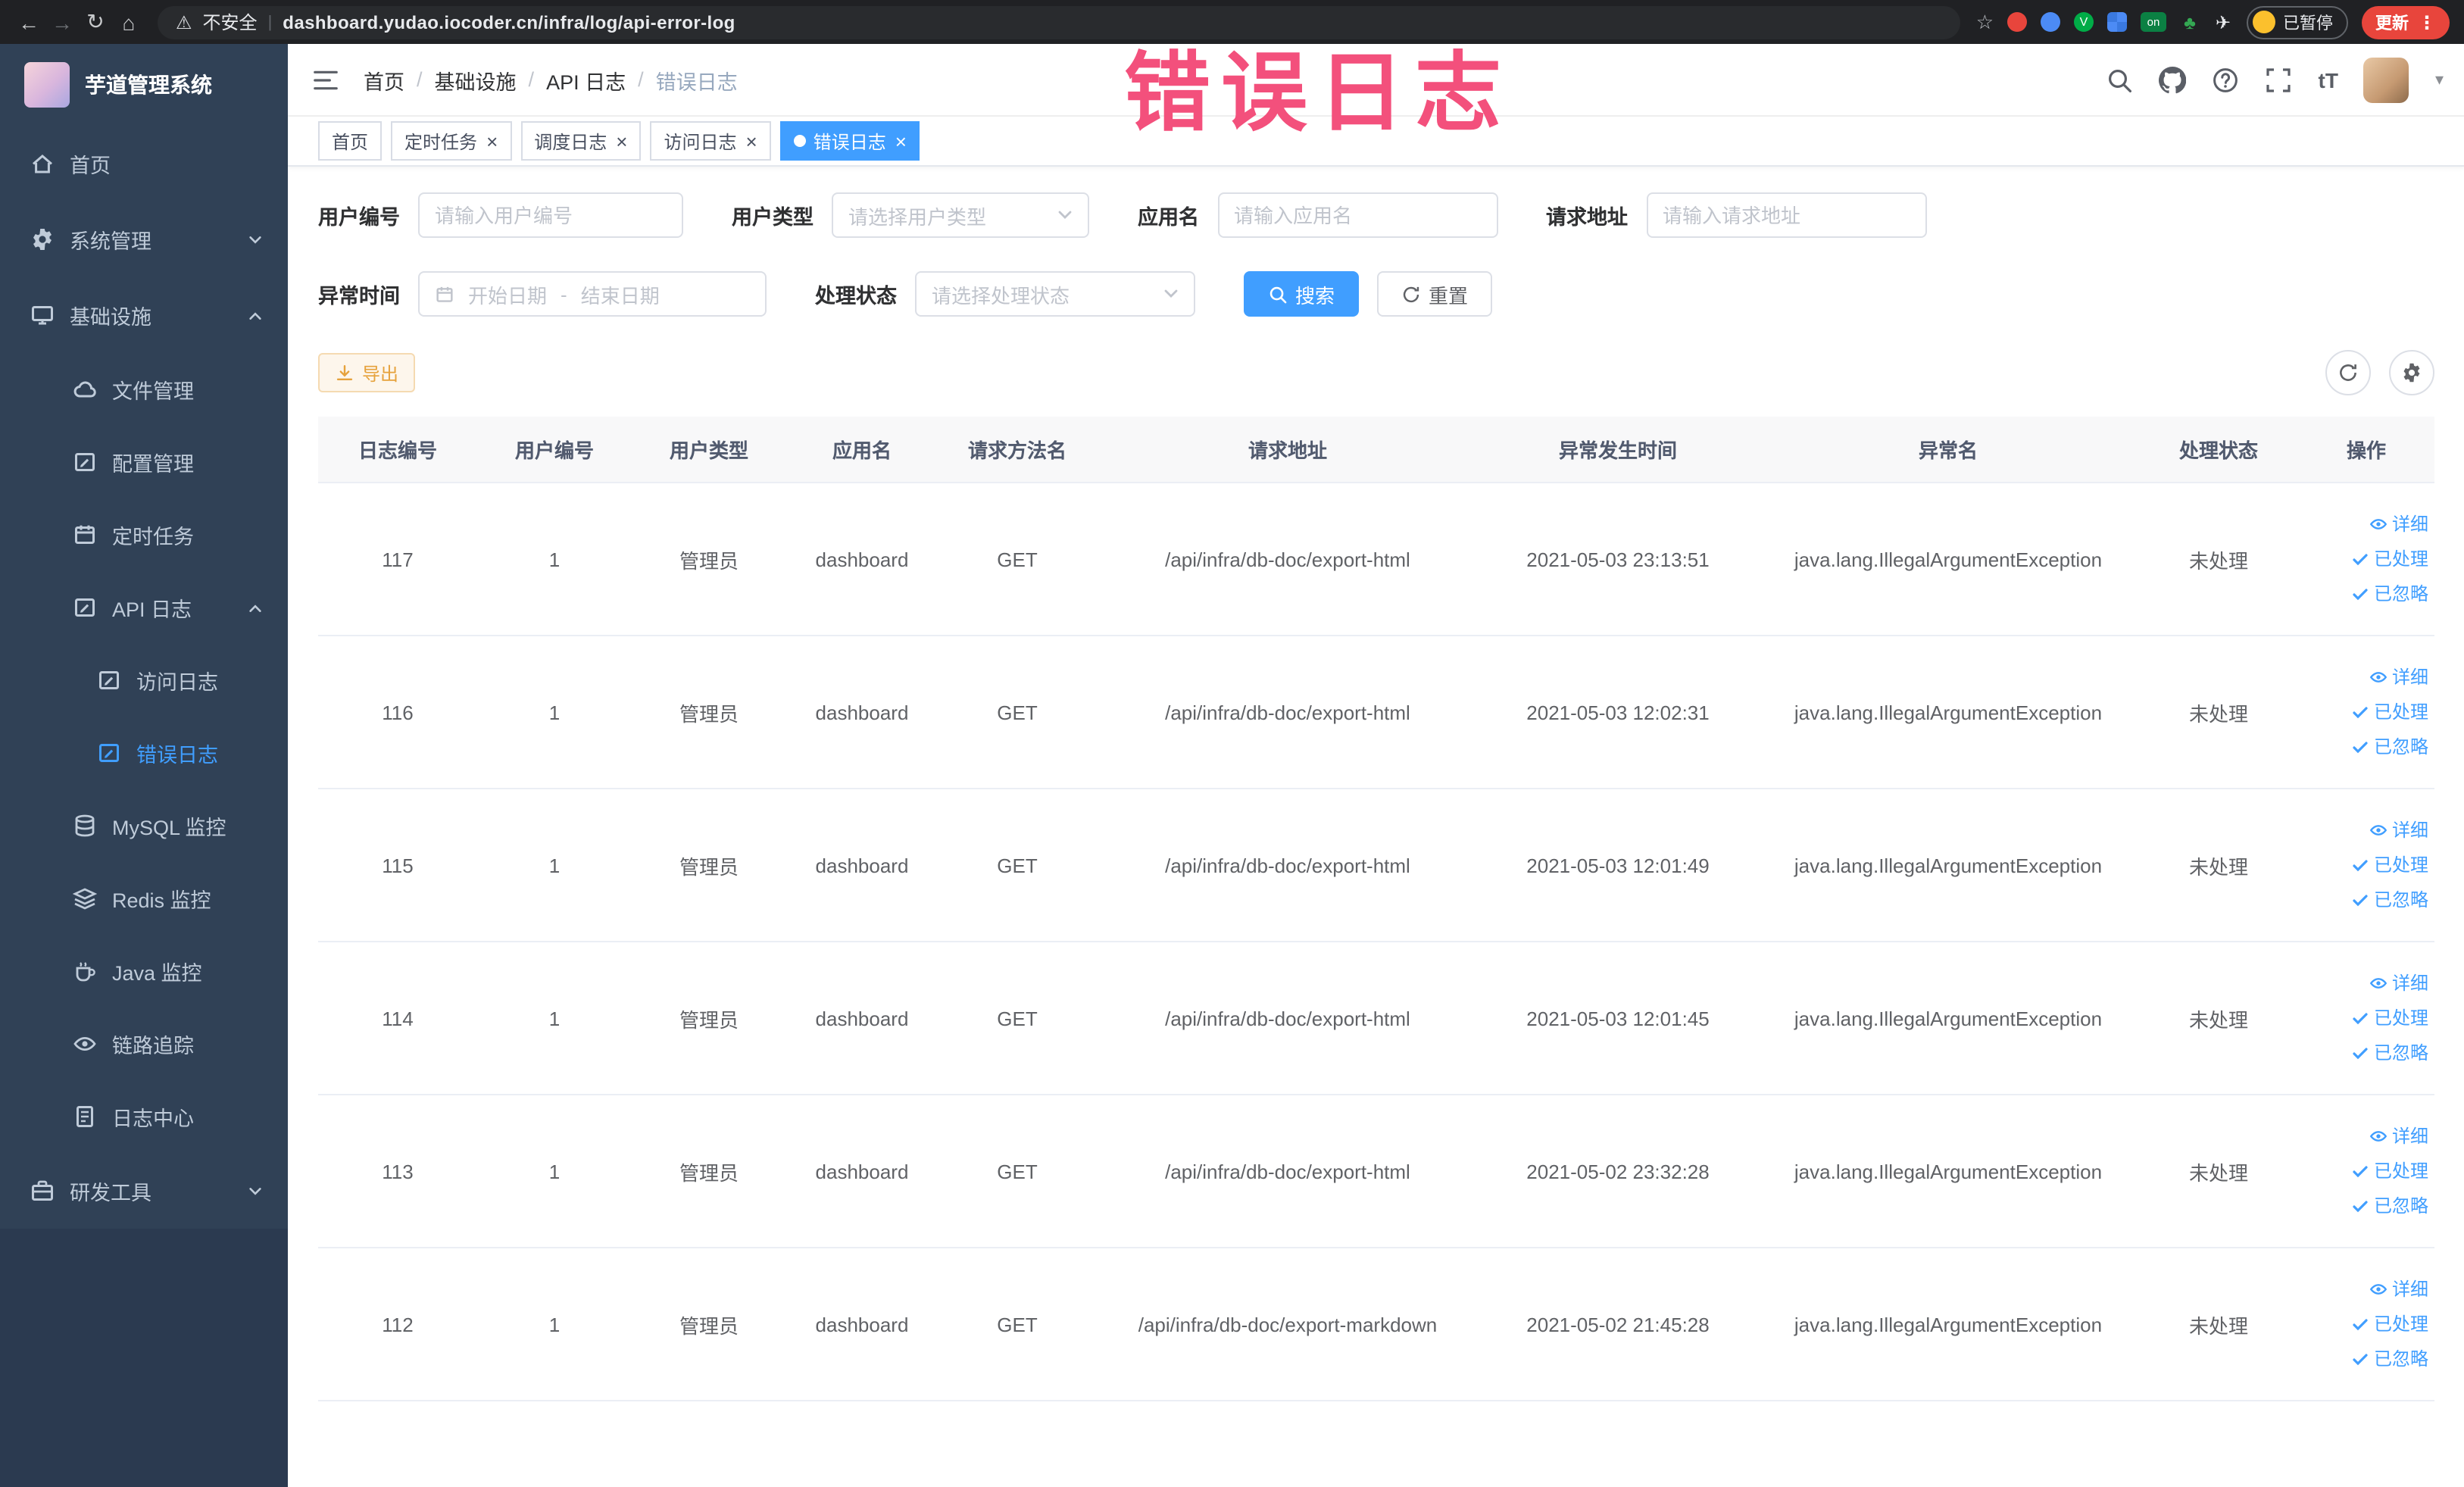 The height and width of the screenshot is (1487, 2464). What do you see at coordinates (144, 1116) in the screenshot?
I see `sidebar-item-log-center: 日志中心` at bounding box center [144, 1116].